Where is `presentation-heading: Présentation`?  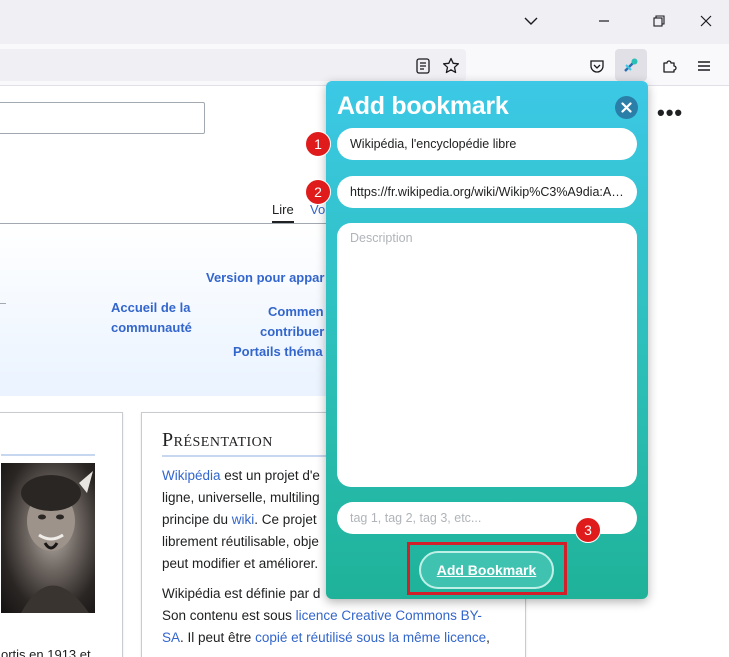
presentation-heading: Présentation is located at coordinates (217, 440).